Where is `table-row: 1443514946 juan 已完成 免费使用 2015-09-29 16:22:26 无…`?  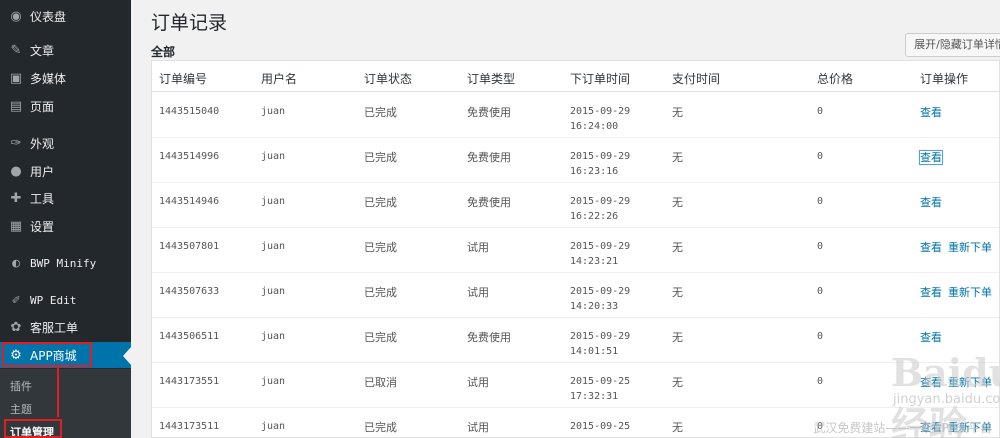 table-row: 1443514946 juan 已完成 免费使用 2015-09-29 16:22:26 无… is located at coordinates (575, 205).